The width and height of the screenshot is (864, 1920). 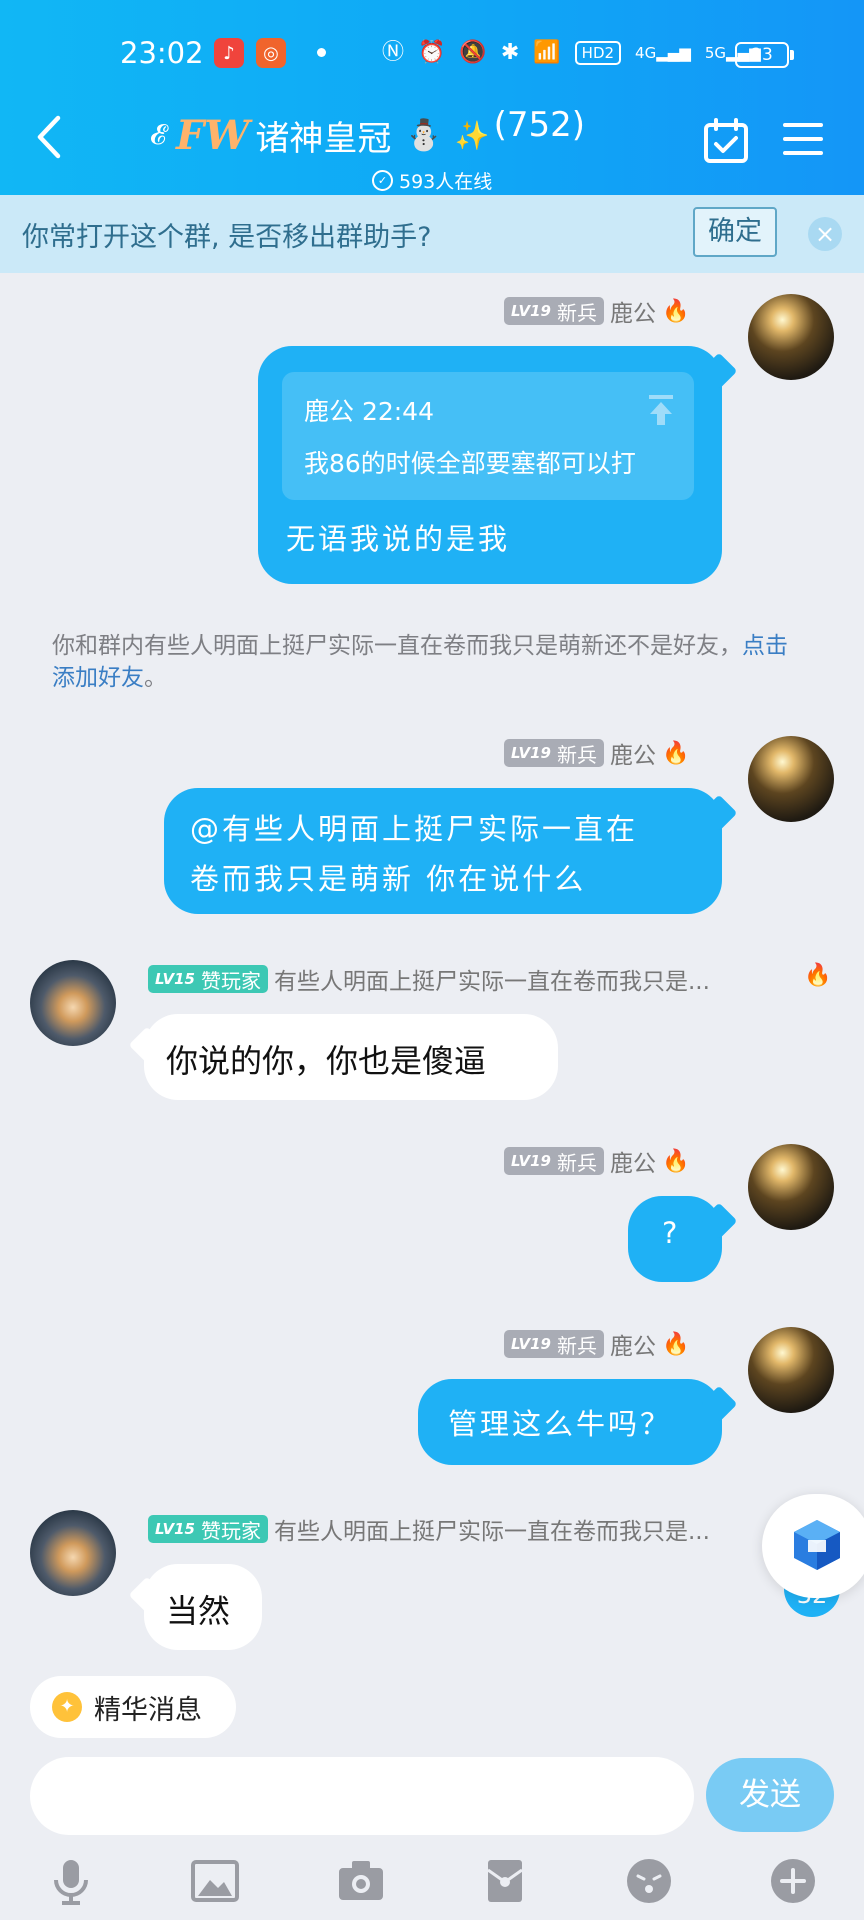 I want to click on alarm-icon: ⏰, so click(x=432, y=52).